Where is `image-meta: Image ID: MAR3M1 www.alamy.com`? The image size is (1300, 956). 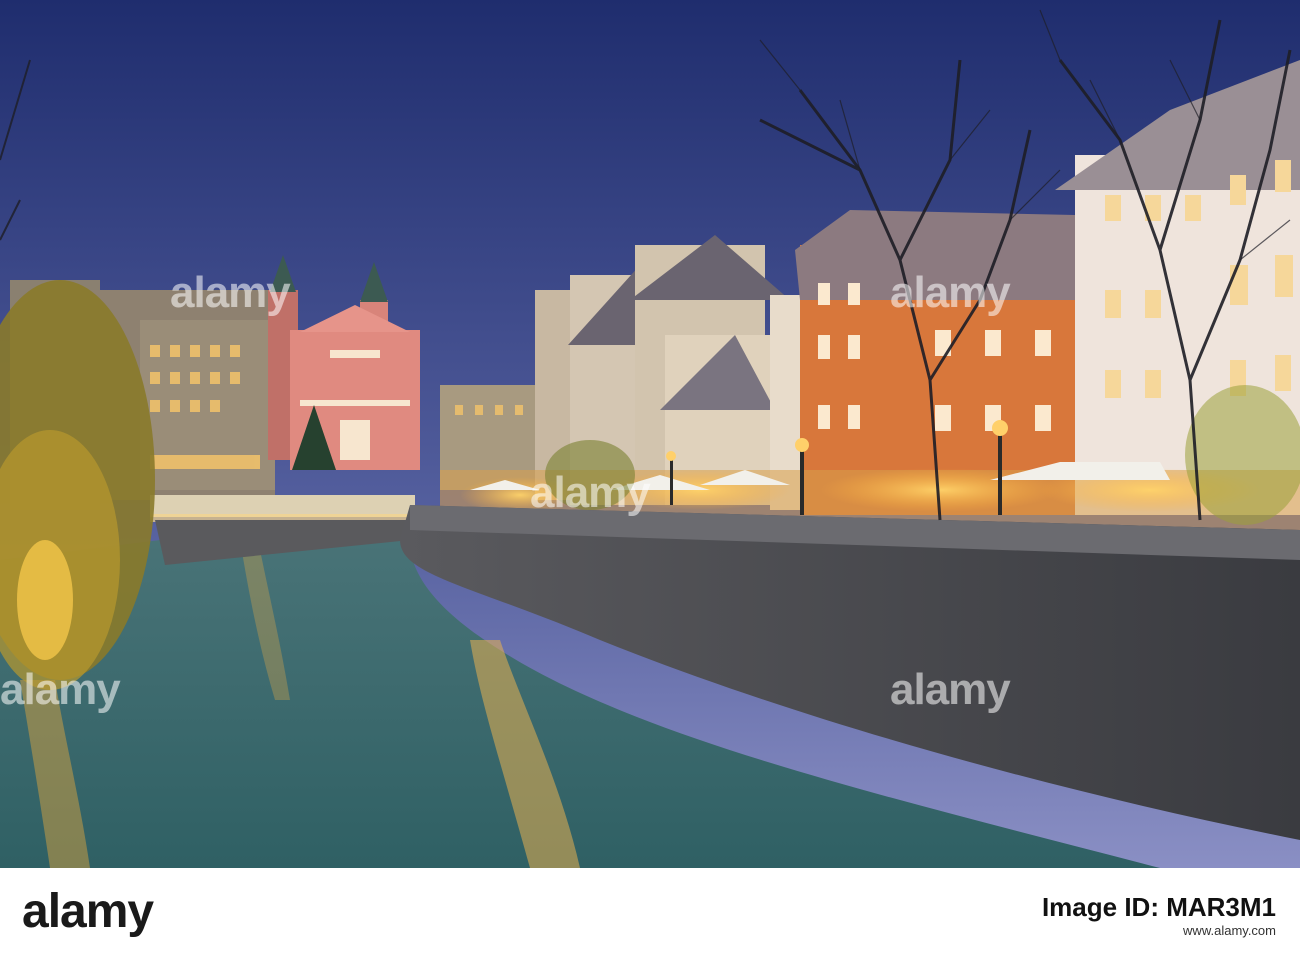
image-meta: Image ID: MAR3M1 www.alamy.com is located at coordinates (1159, 914).